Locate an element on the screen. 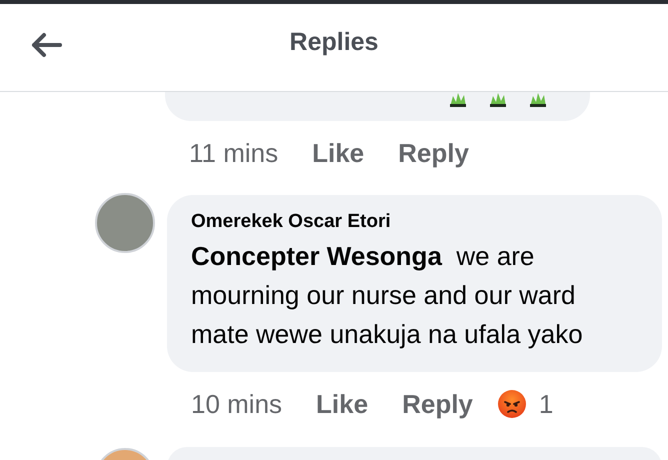 The image size is (668, 460). angry-face-icon is located at coordinates (511, 404).